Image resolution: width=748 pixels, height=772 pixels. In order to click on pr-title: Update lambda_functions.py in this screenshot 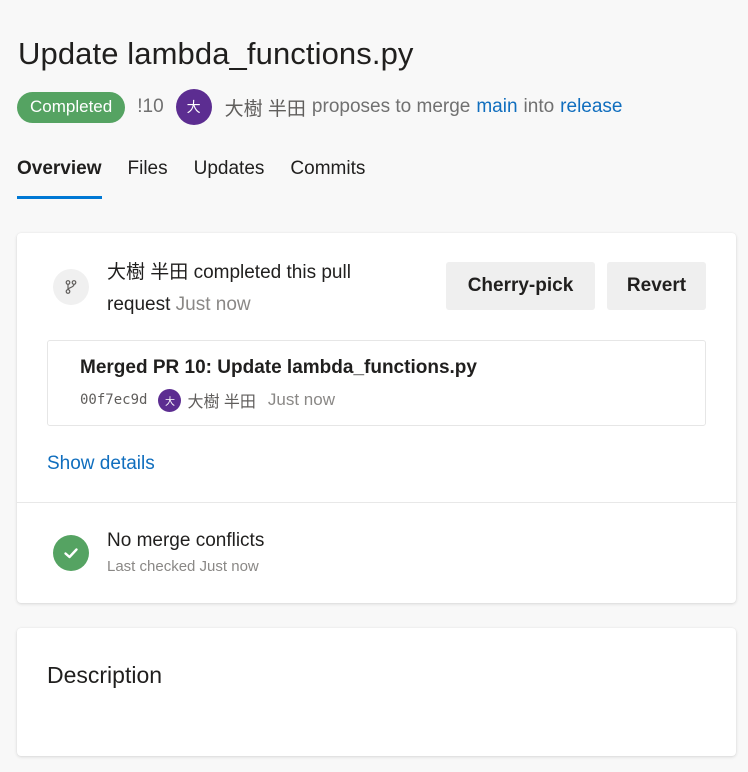, I will do `click(216, 53)`.